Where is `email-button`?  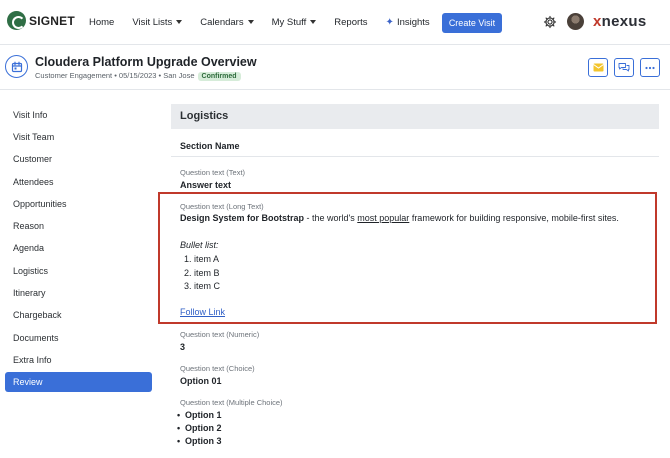
email-button is located at coordinates (598, 67).